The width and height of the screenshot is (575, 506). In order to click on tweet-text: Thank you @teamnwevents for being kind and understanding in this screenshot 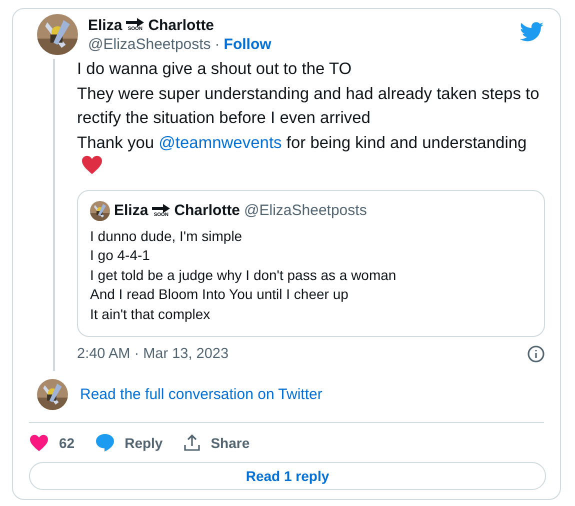, I will do `click(311, 155)`.